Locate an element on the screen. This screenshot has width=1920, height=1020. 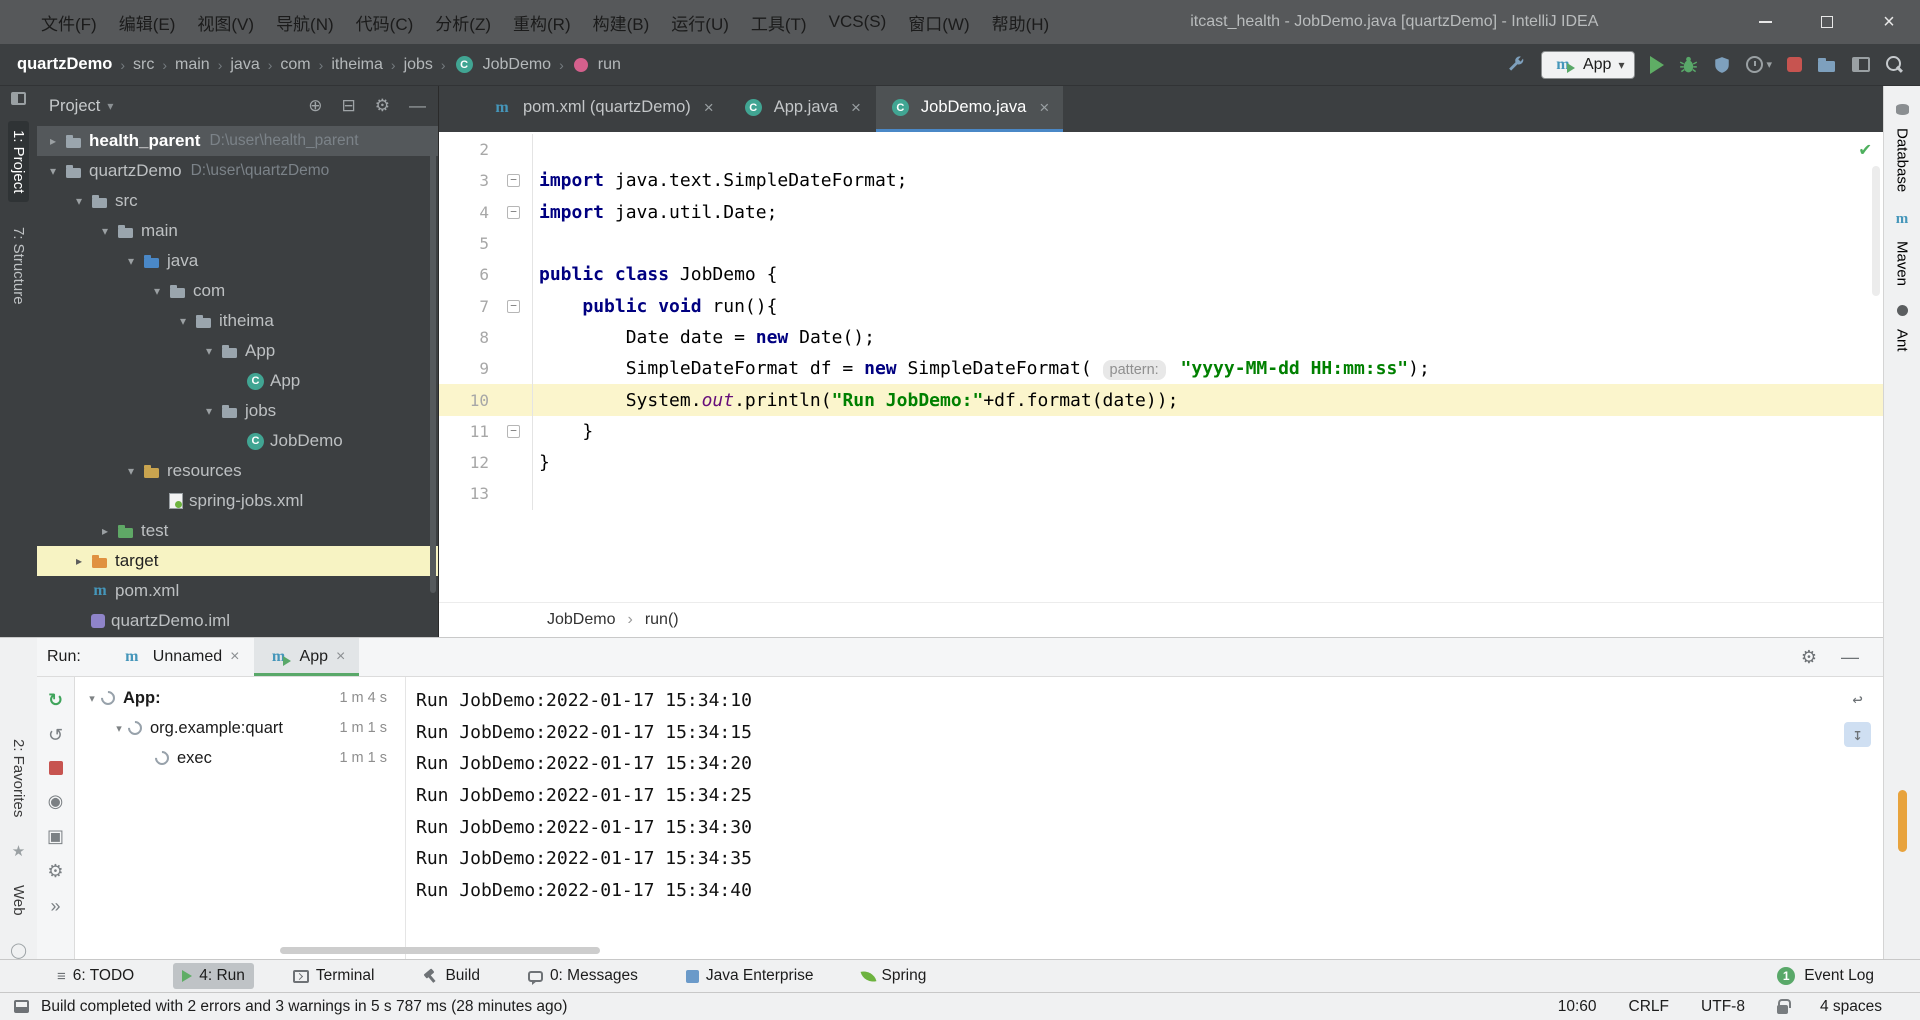
project-tree-item: C App is located at coordinates (237, 381).